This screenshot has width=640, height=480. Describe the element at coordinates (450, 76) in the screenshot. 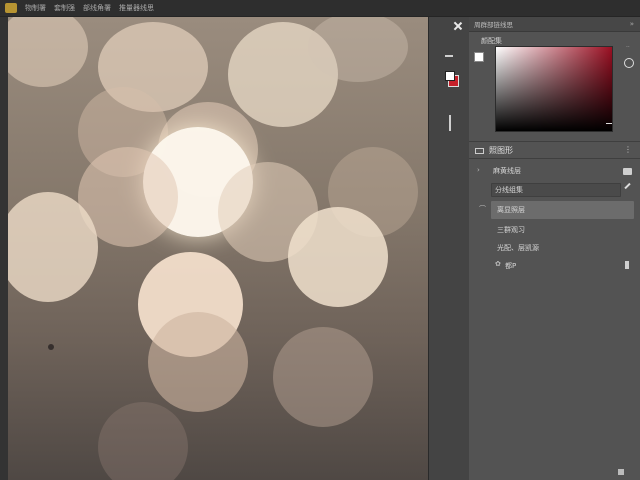

I see `foreground-color-swatch` at that location.